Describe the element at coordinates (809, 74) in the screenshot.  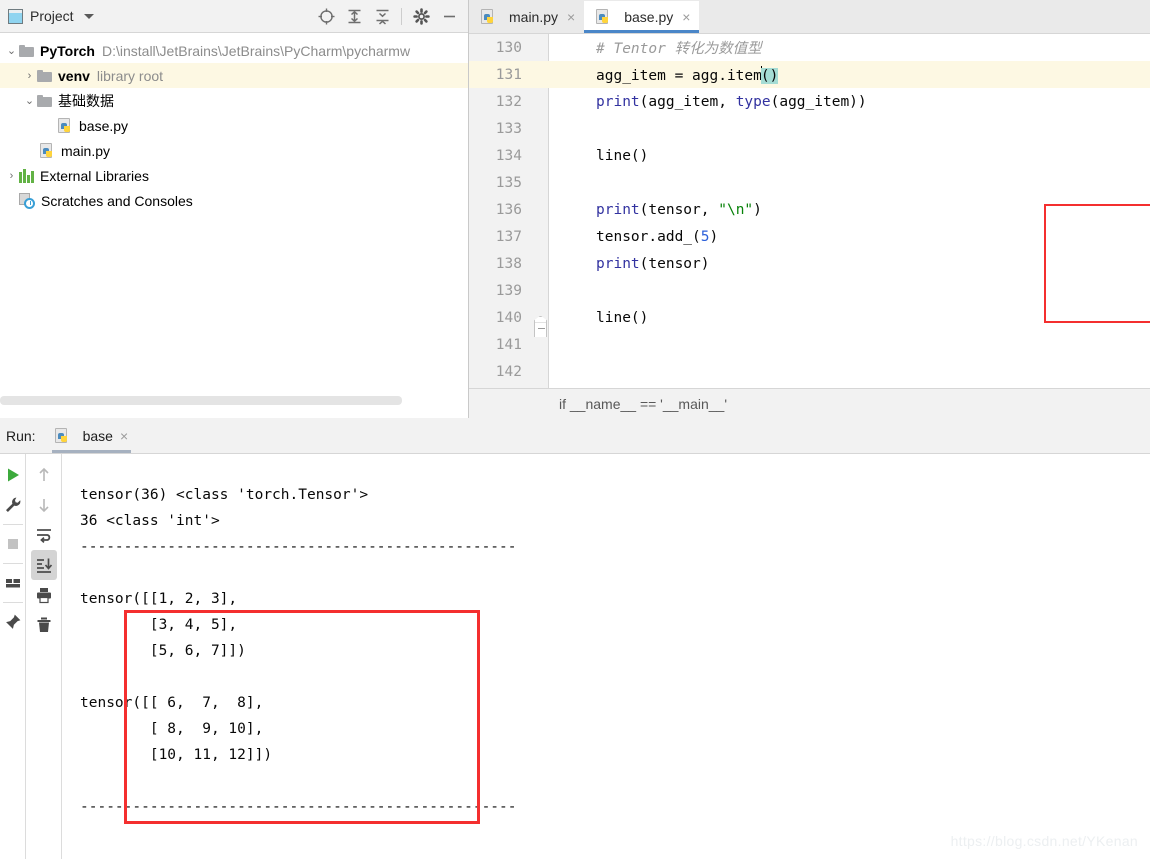
I see `code-line: 131 agg_item = agg.item()` at that location.